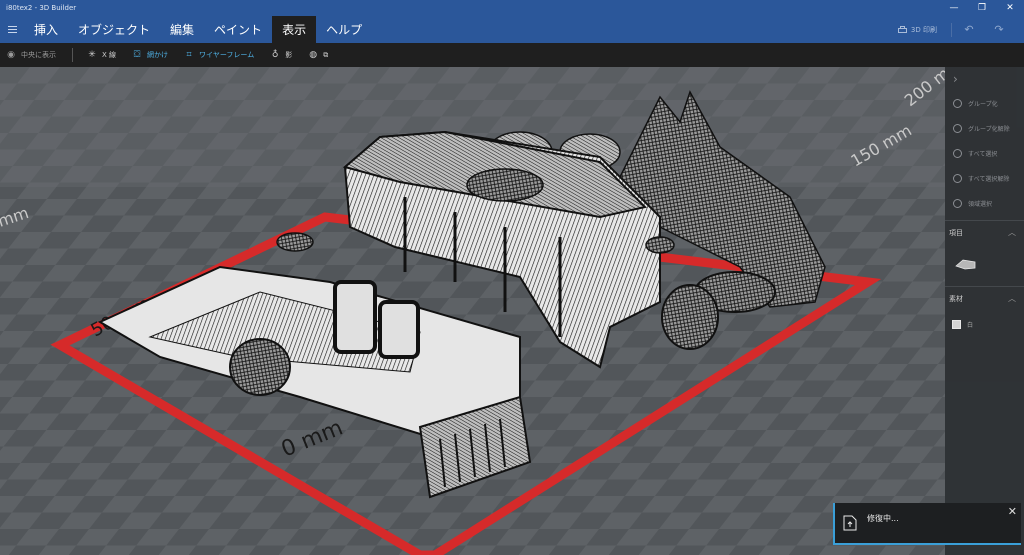 This screenshot has width=1024, height=555. I want to click on shading-icon: ⛋, so click(137, 55).